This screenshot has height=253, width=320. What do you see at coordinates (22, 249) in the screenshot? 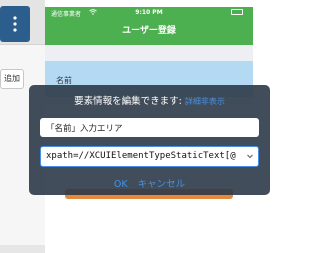
I see `editor-footer` at bounding box center [22, 249].